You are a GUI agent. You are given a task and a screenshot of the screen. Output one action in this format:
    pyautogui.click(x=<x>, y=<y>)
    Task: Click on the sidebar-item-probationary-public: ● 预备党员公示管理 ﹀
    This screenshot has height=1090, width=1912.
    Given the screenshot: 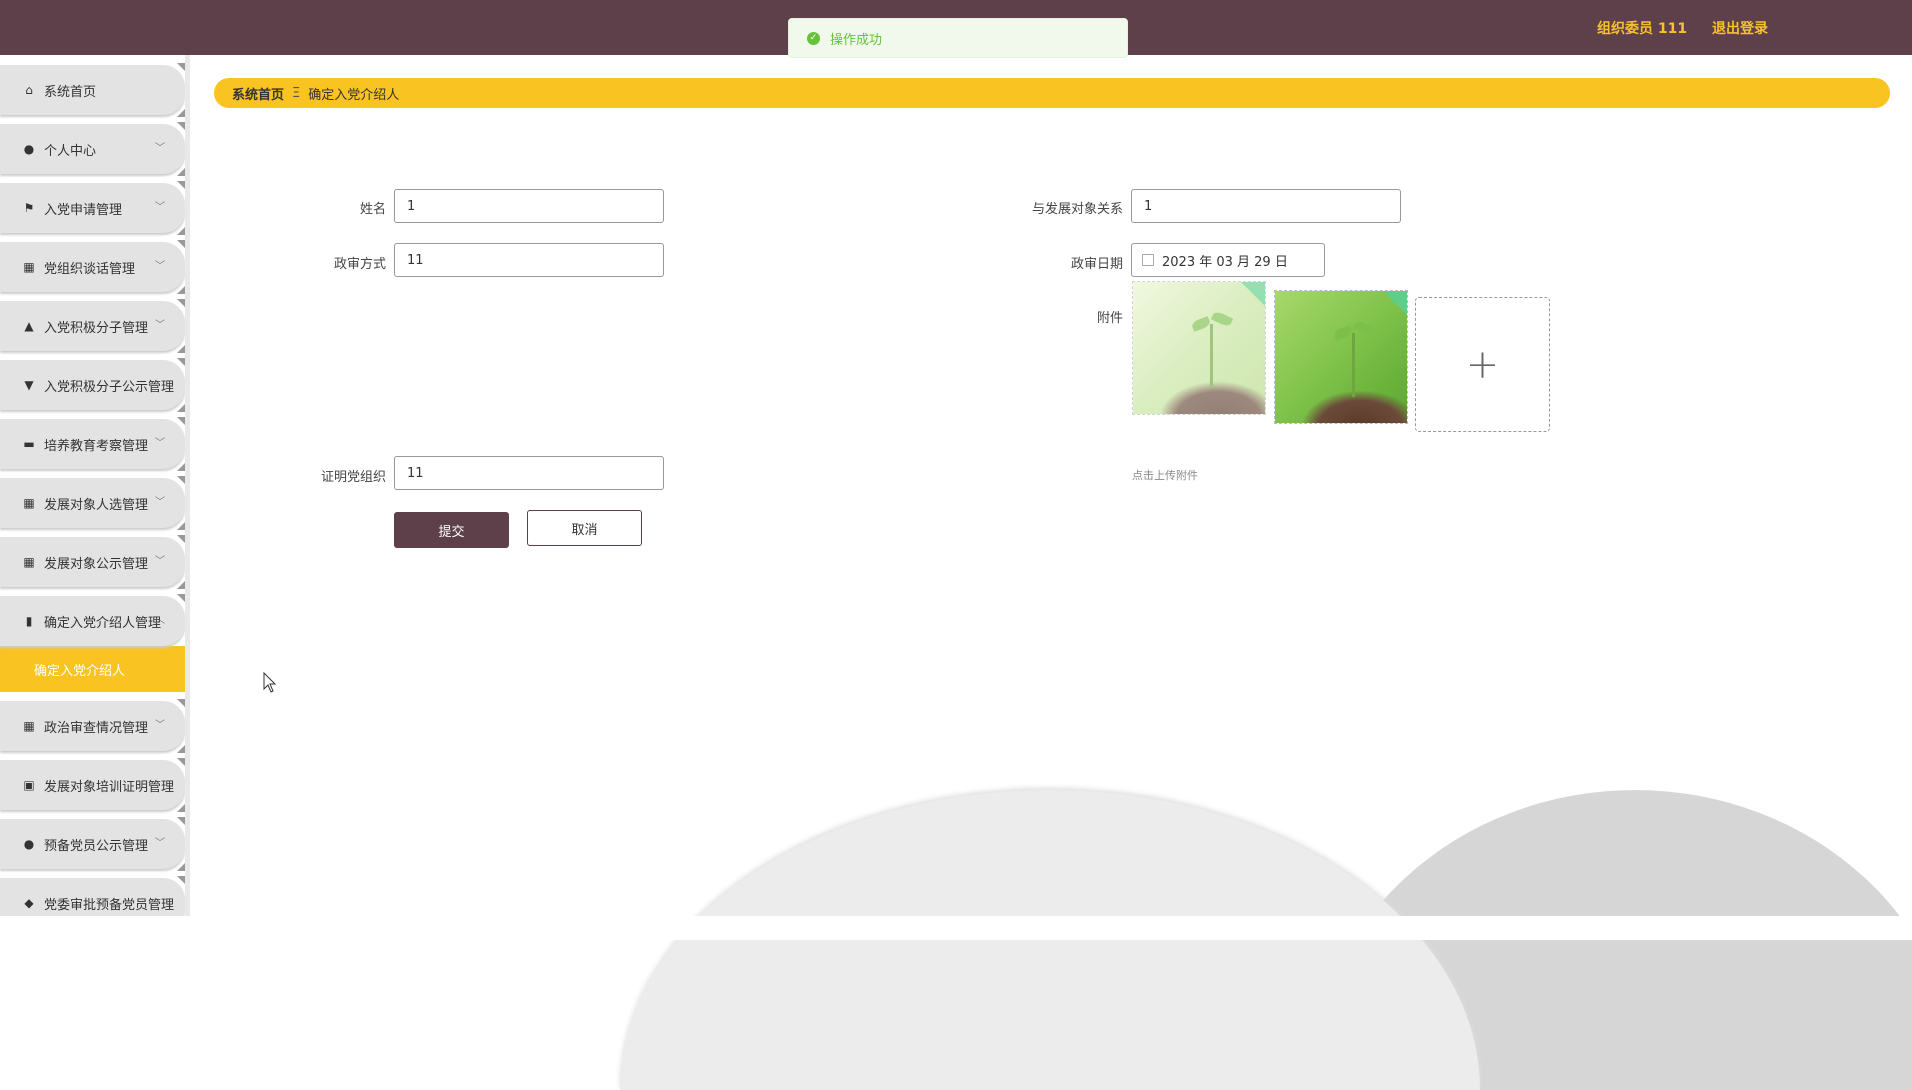 What is the action you would take?
    pyautogui.click(x=92, y=844)
    